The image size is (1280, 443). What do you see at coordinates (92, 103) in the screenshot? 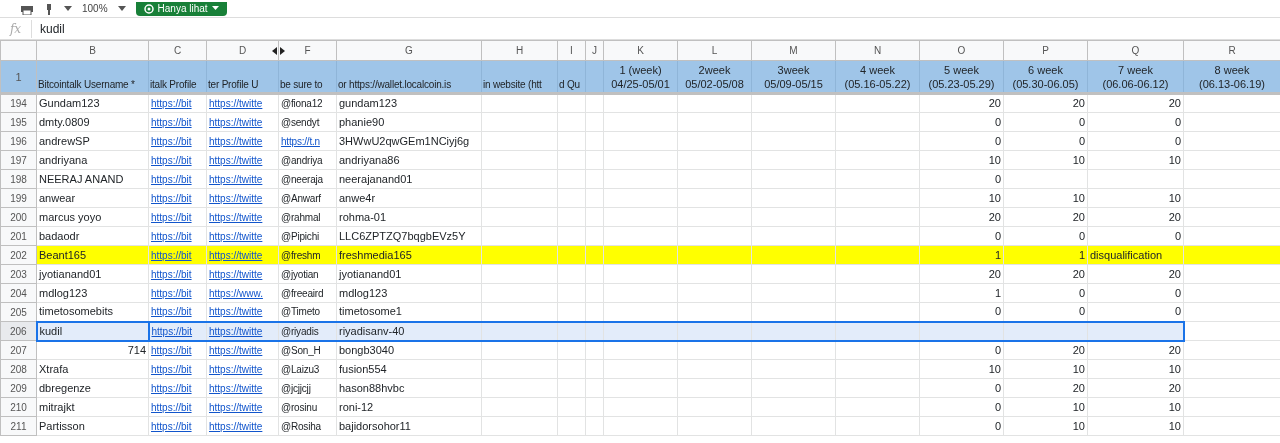
I see `table-cell: Gundam123` at bounding box center [92, 103].